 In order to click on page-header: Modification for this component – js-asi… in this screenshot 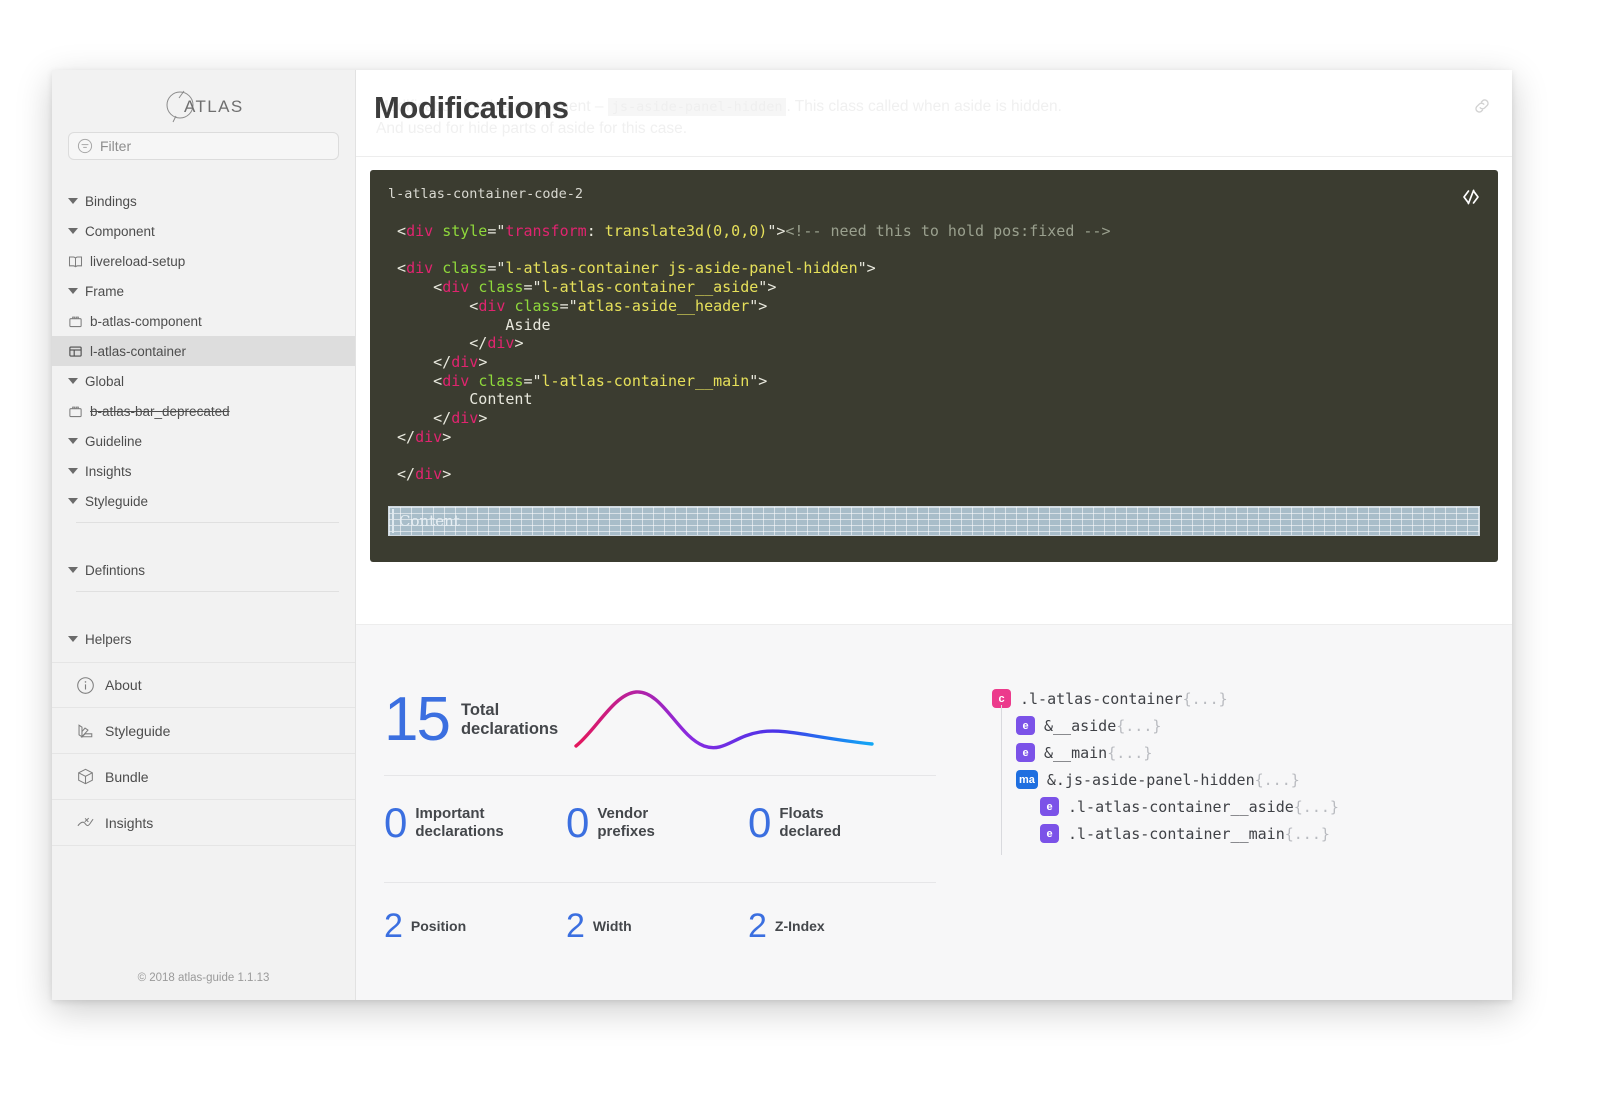, I will do `click(934, 113)`.